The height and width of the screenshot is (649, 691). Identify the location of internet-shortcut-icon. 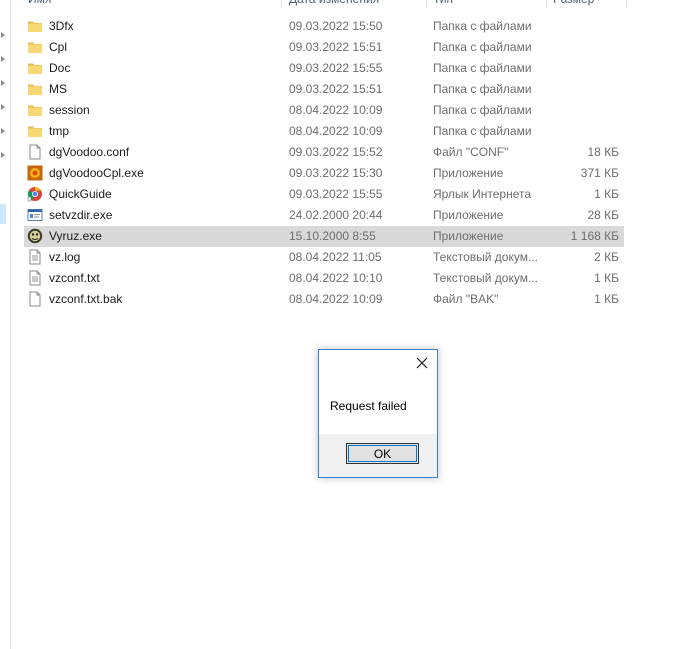
(35, 194).